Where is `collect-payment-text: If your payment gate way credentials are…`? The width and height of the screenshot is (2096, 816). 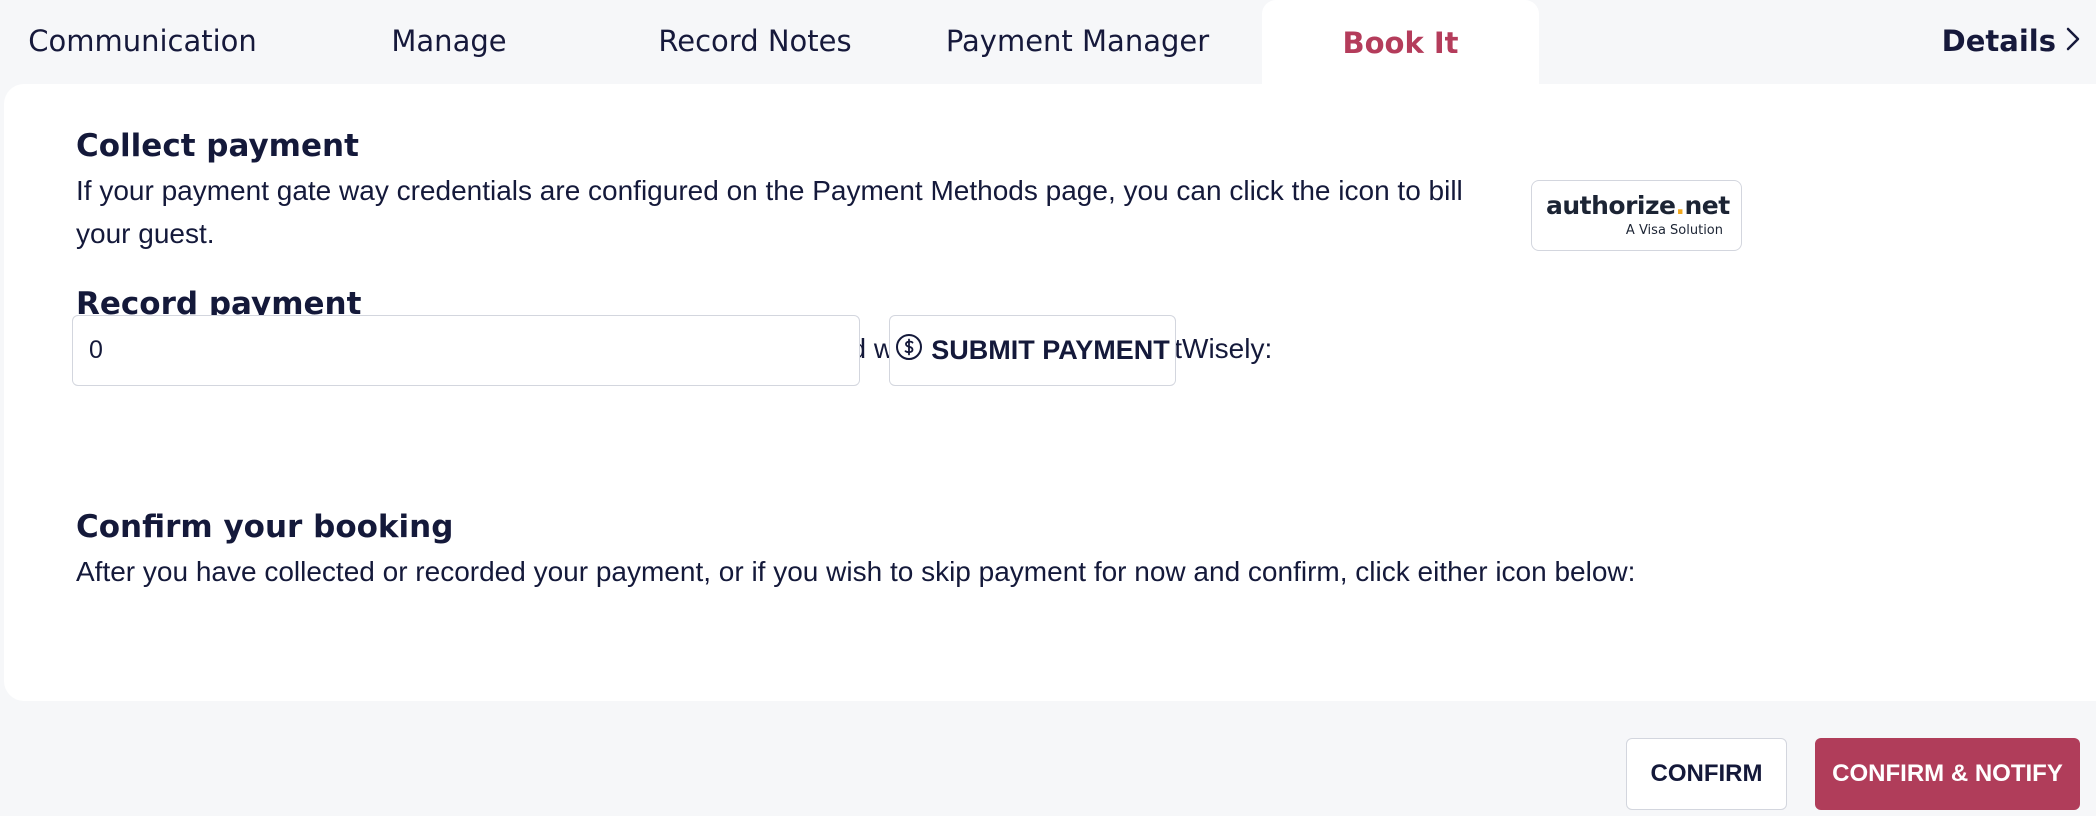
collect-payment-text: If your payment gate way credentials are… is located at coordinates (769, 212).